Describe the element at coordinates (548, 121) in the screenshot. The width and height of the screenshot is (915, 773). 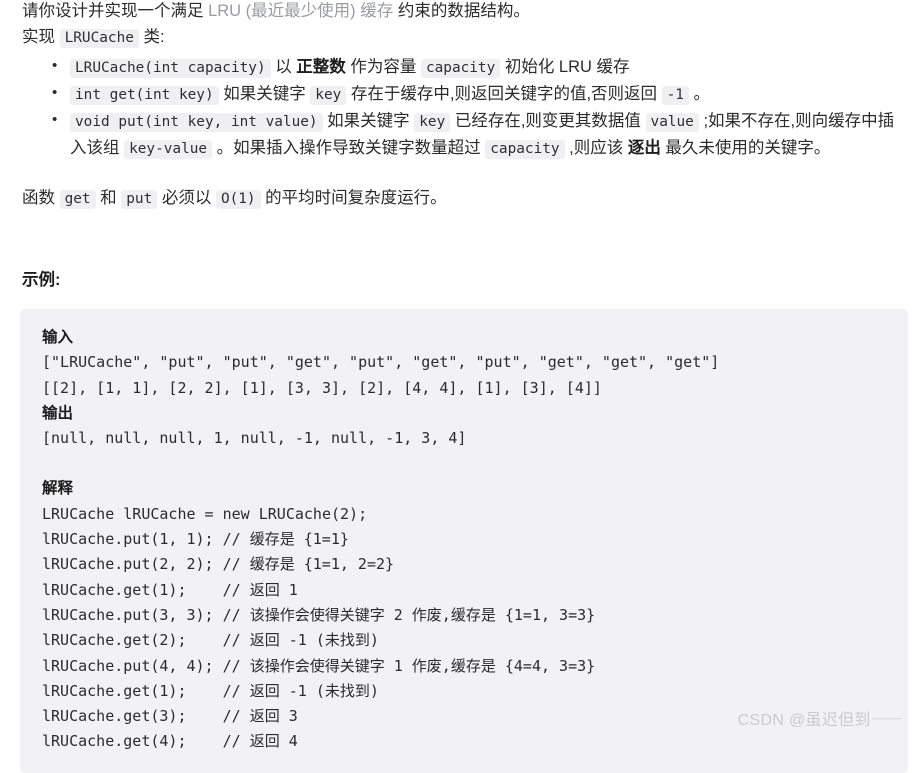
I see `bullet3-text-2: 已经存在,则变更其数据值` at that location.